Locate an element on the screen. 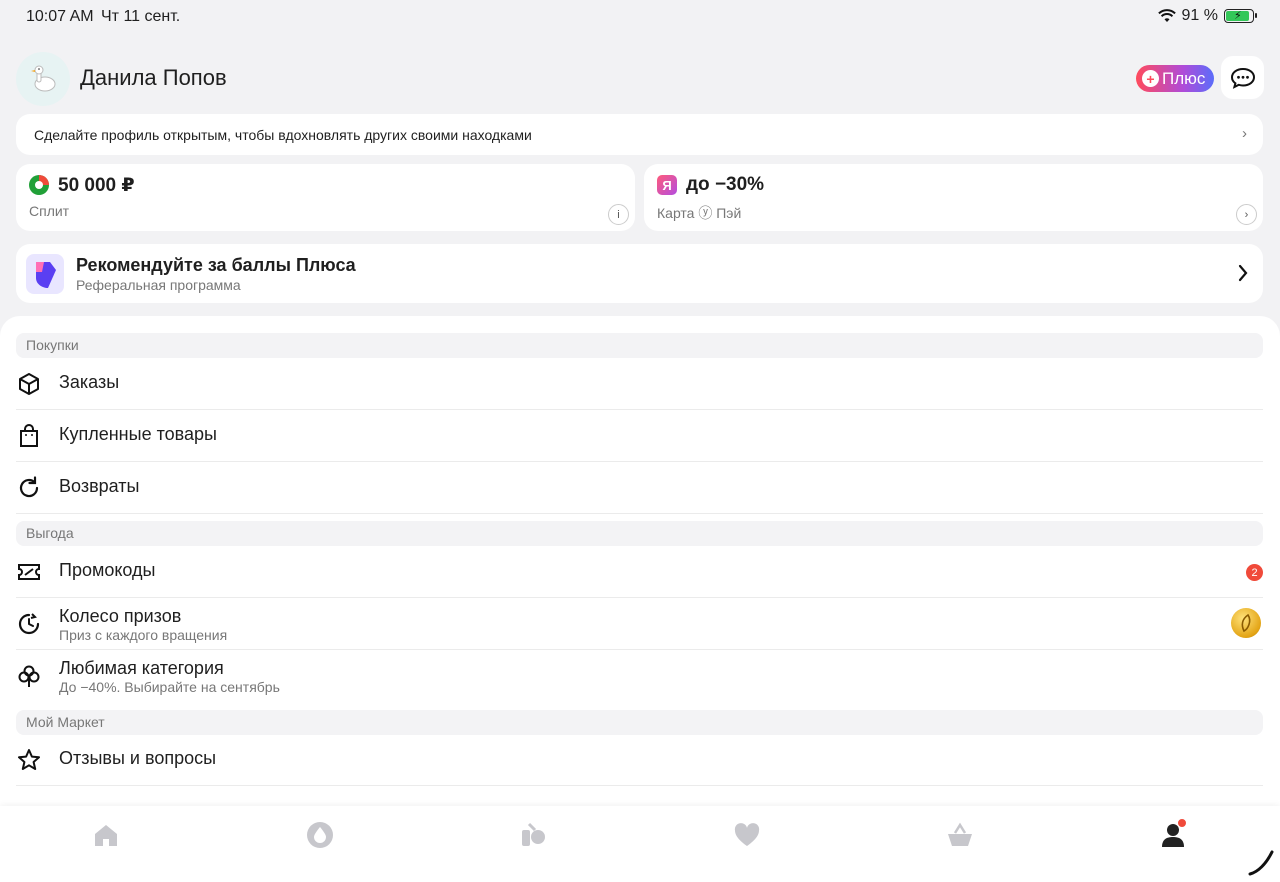 This screenshot has height=882, width=1280. goose-avatar-icon is located at coordinates (43, 78).